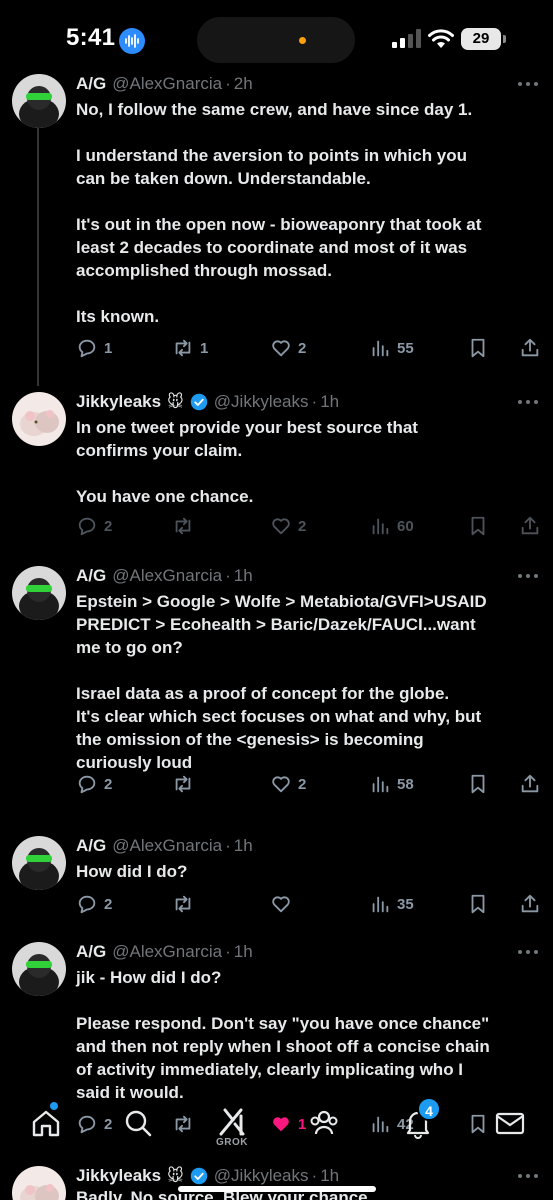 The width and height of the screenshot is (553, 1200). Describe the element at coordinates (190, 348) in the screenshot. I see `repost-button: 1` at that location.